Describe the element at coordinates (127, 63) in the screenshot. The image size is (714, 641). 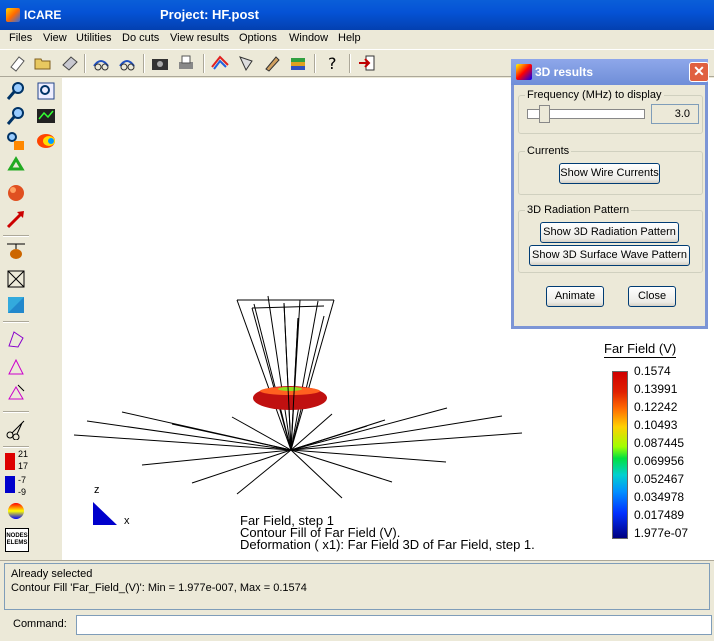
I see `rotate-right-icon` at that location.